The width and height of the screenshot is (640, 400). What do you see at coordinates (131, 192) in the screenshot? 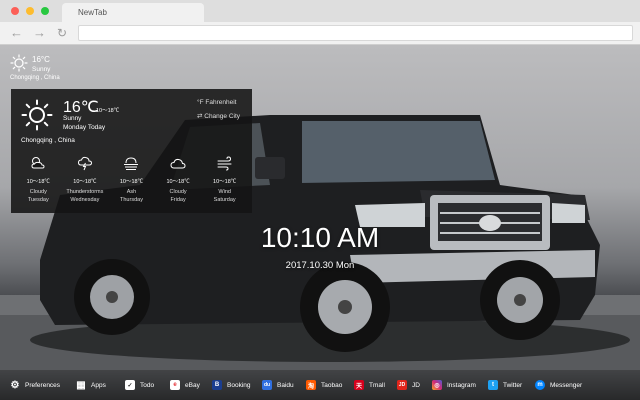
I see `forecast-condition: Ash` at bounding box center [131, 192].